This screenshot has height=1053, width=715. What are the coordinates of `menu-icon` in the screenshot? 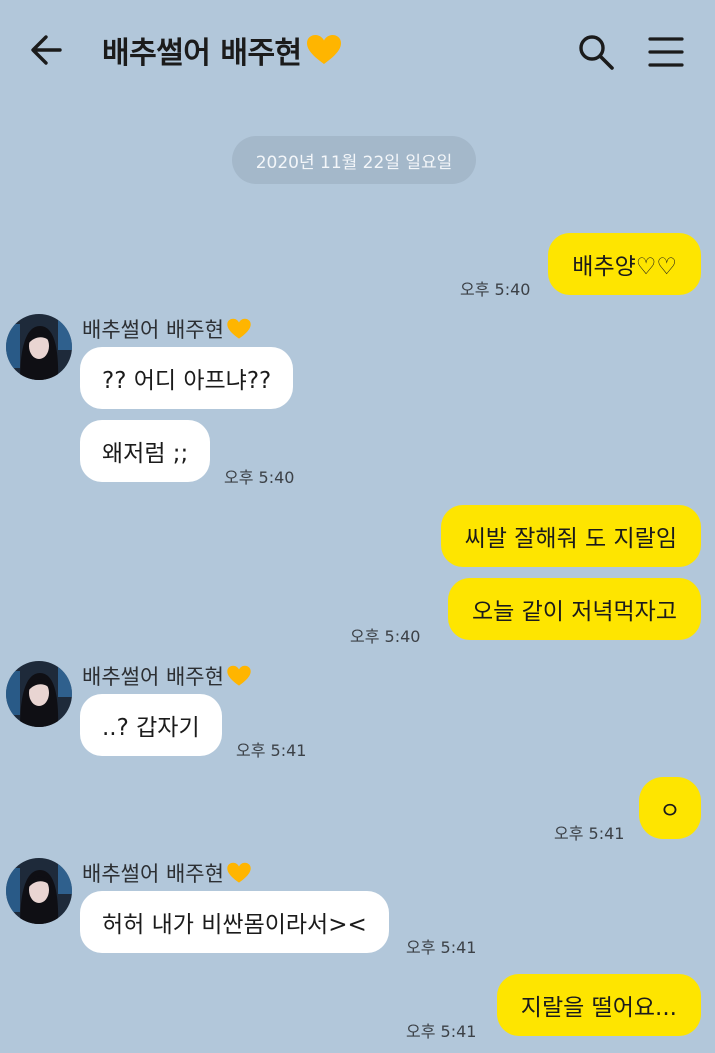 It's located at (666, 52).